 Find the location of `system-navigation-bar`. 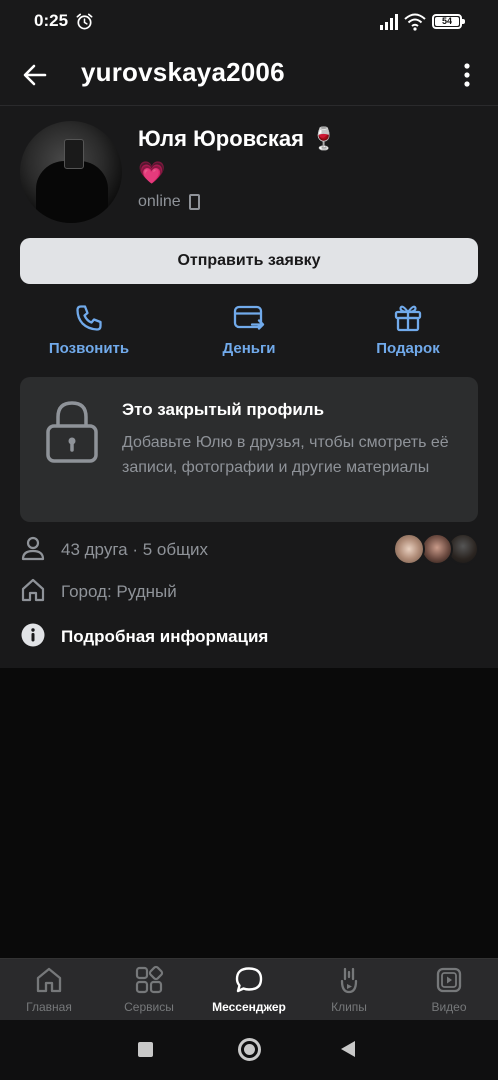

system-navigation-bar is located at coordinates (249, 1050).